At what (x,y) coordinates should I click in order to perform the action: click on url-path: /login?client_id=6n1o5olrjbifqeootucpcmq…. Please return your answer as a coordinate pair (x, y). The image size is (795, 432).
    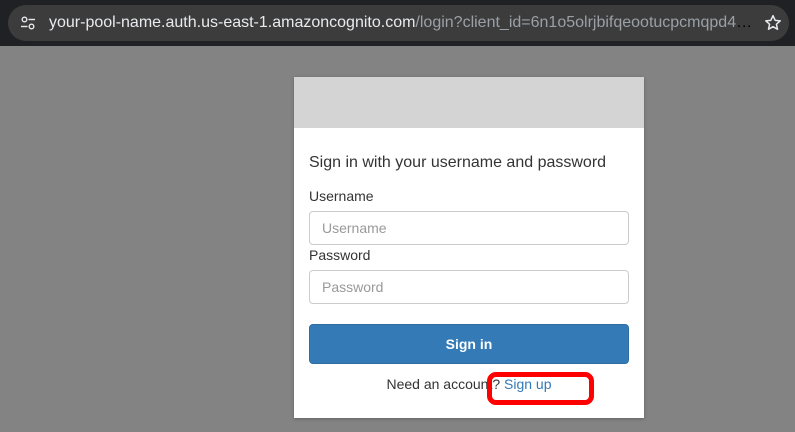
    Looking at the image, I should click on (588, 22).